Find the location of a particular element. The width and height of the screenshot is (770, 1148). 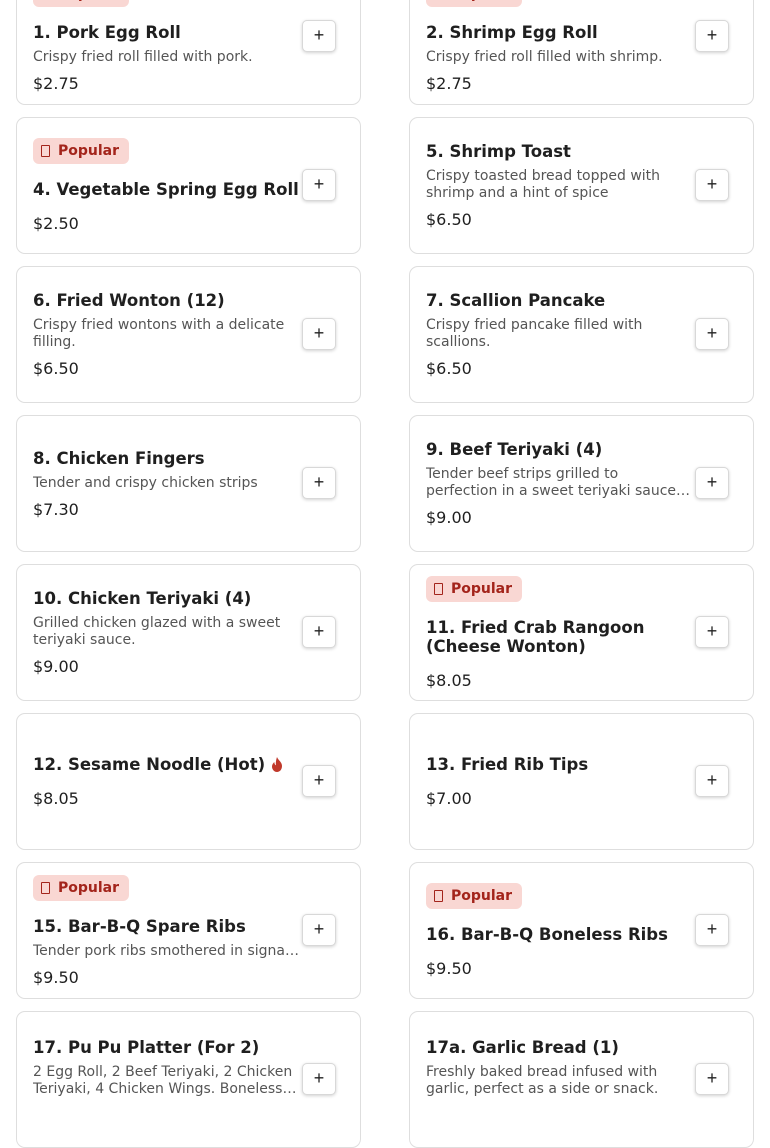

menu-item-name: 8. Chicken Fingers is located at coordinates (166, 458).